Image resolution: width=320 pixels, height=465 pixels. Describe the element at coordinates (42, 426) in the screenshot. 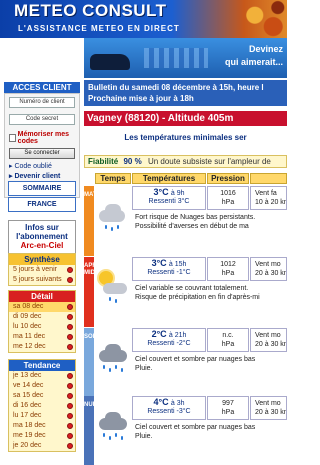

I see `tendance-day-item: ma 18 dec` at that location.